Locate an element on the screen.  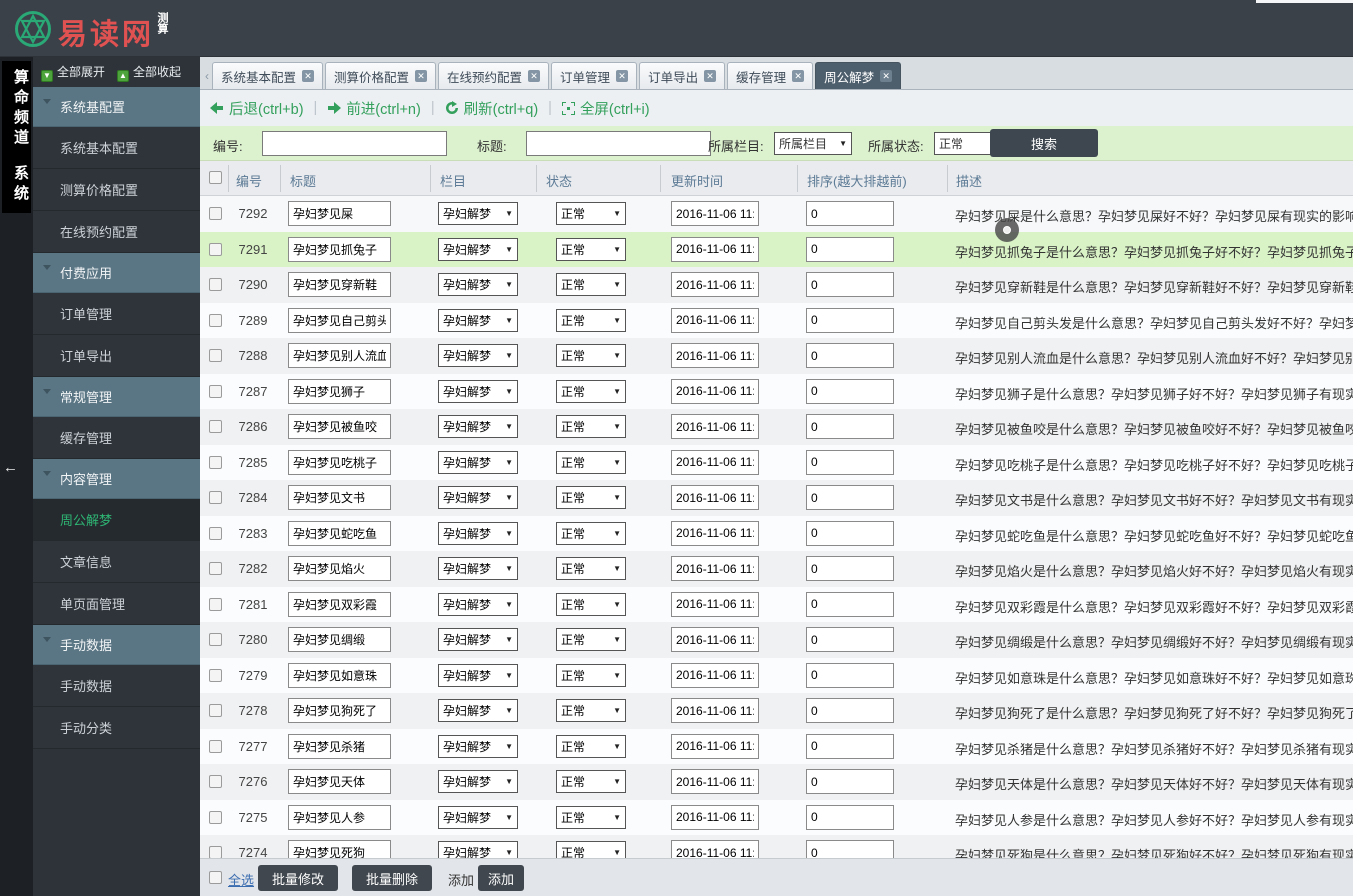
sidebar-item-文章信息: 文章信息 is located at coordinates (116, 562).